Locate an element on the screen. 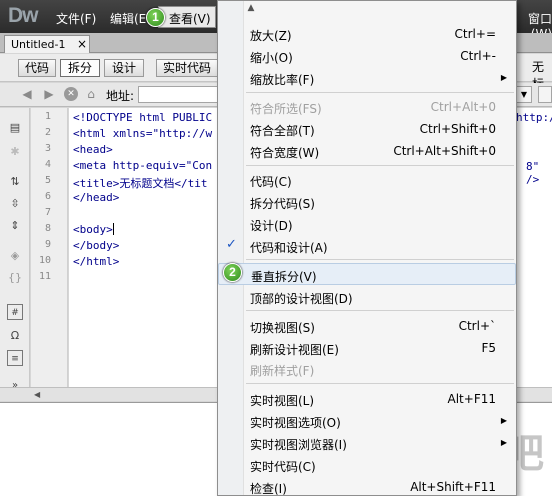 This screenshot has width=552, height=496. menu-item-live-view-options: 实时视图选项(O) ▶ is located at coordinates (367, 421).